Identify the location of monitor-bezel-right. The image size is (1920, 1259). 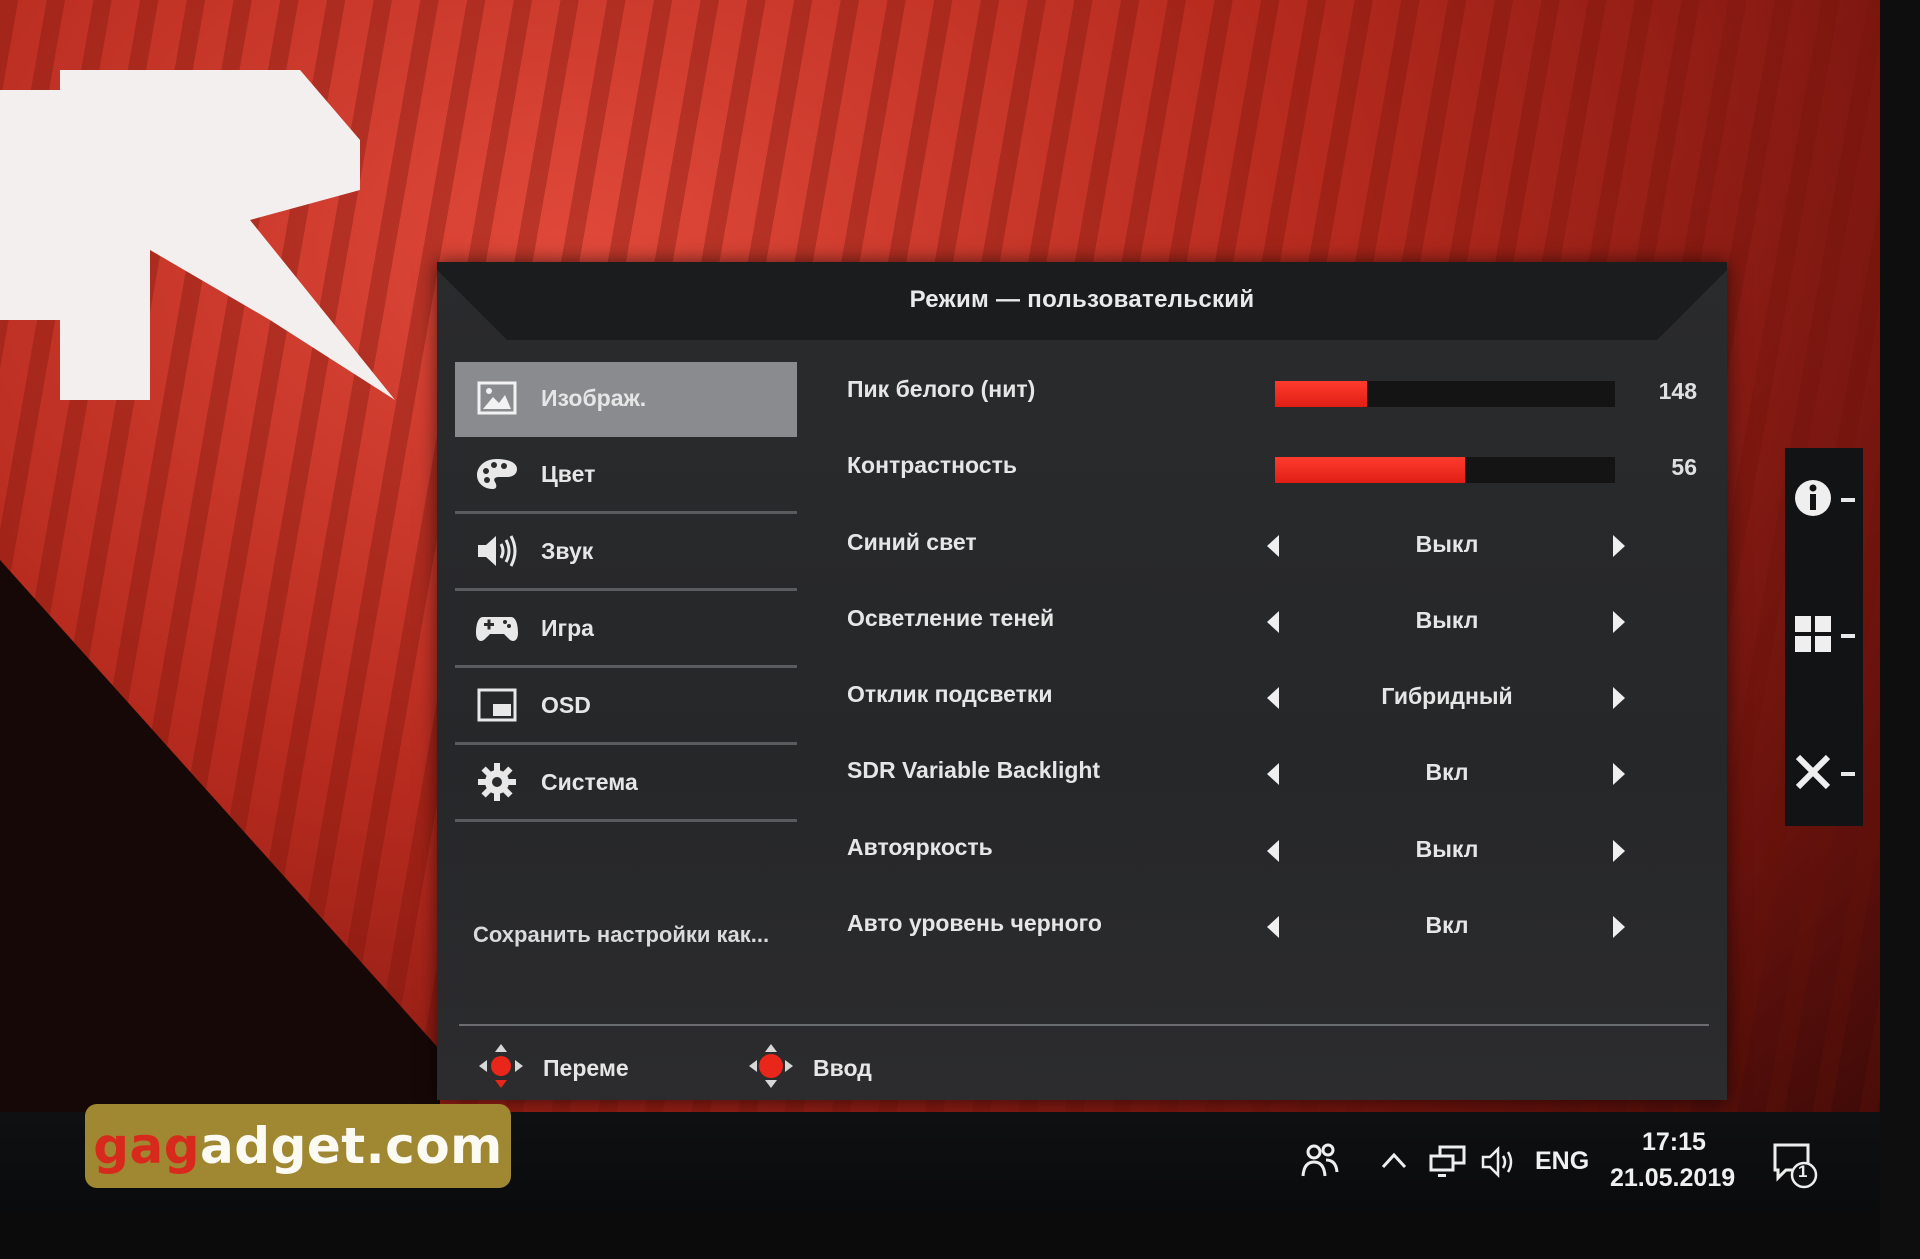
(1900, 629).